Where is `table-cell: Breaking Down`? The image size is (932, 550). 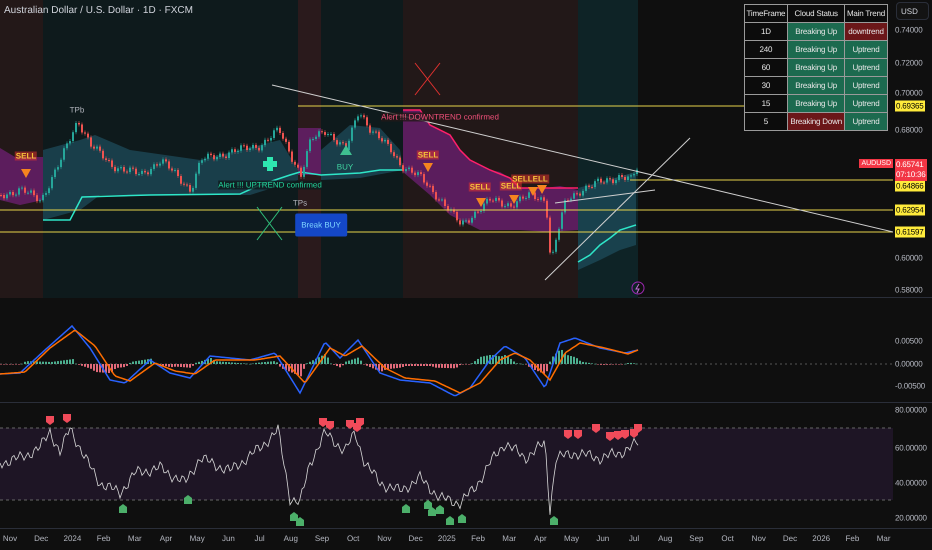 table-cell: Breaking Down is located at coordinates (816, 121).